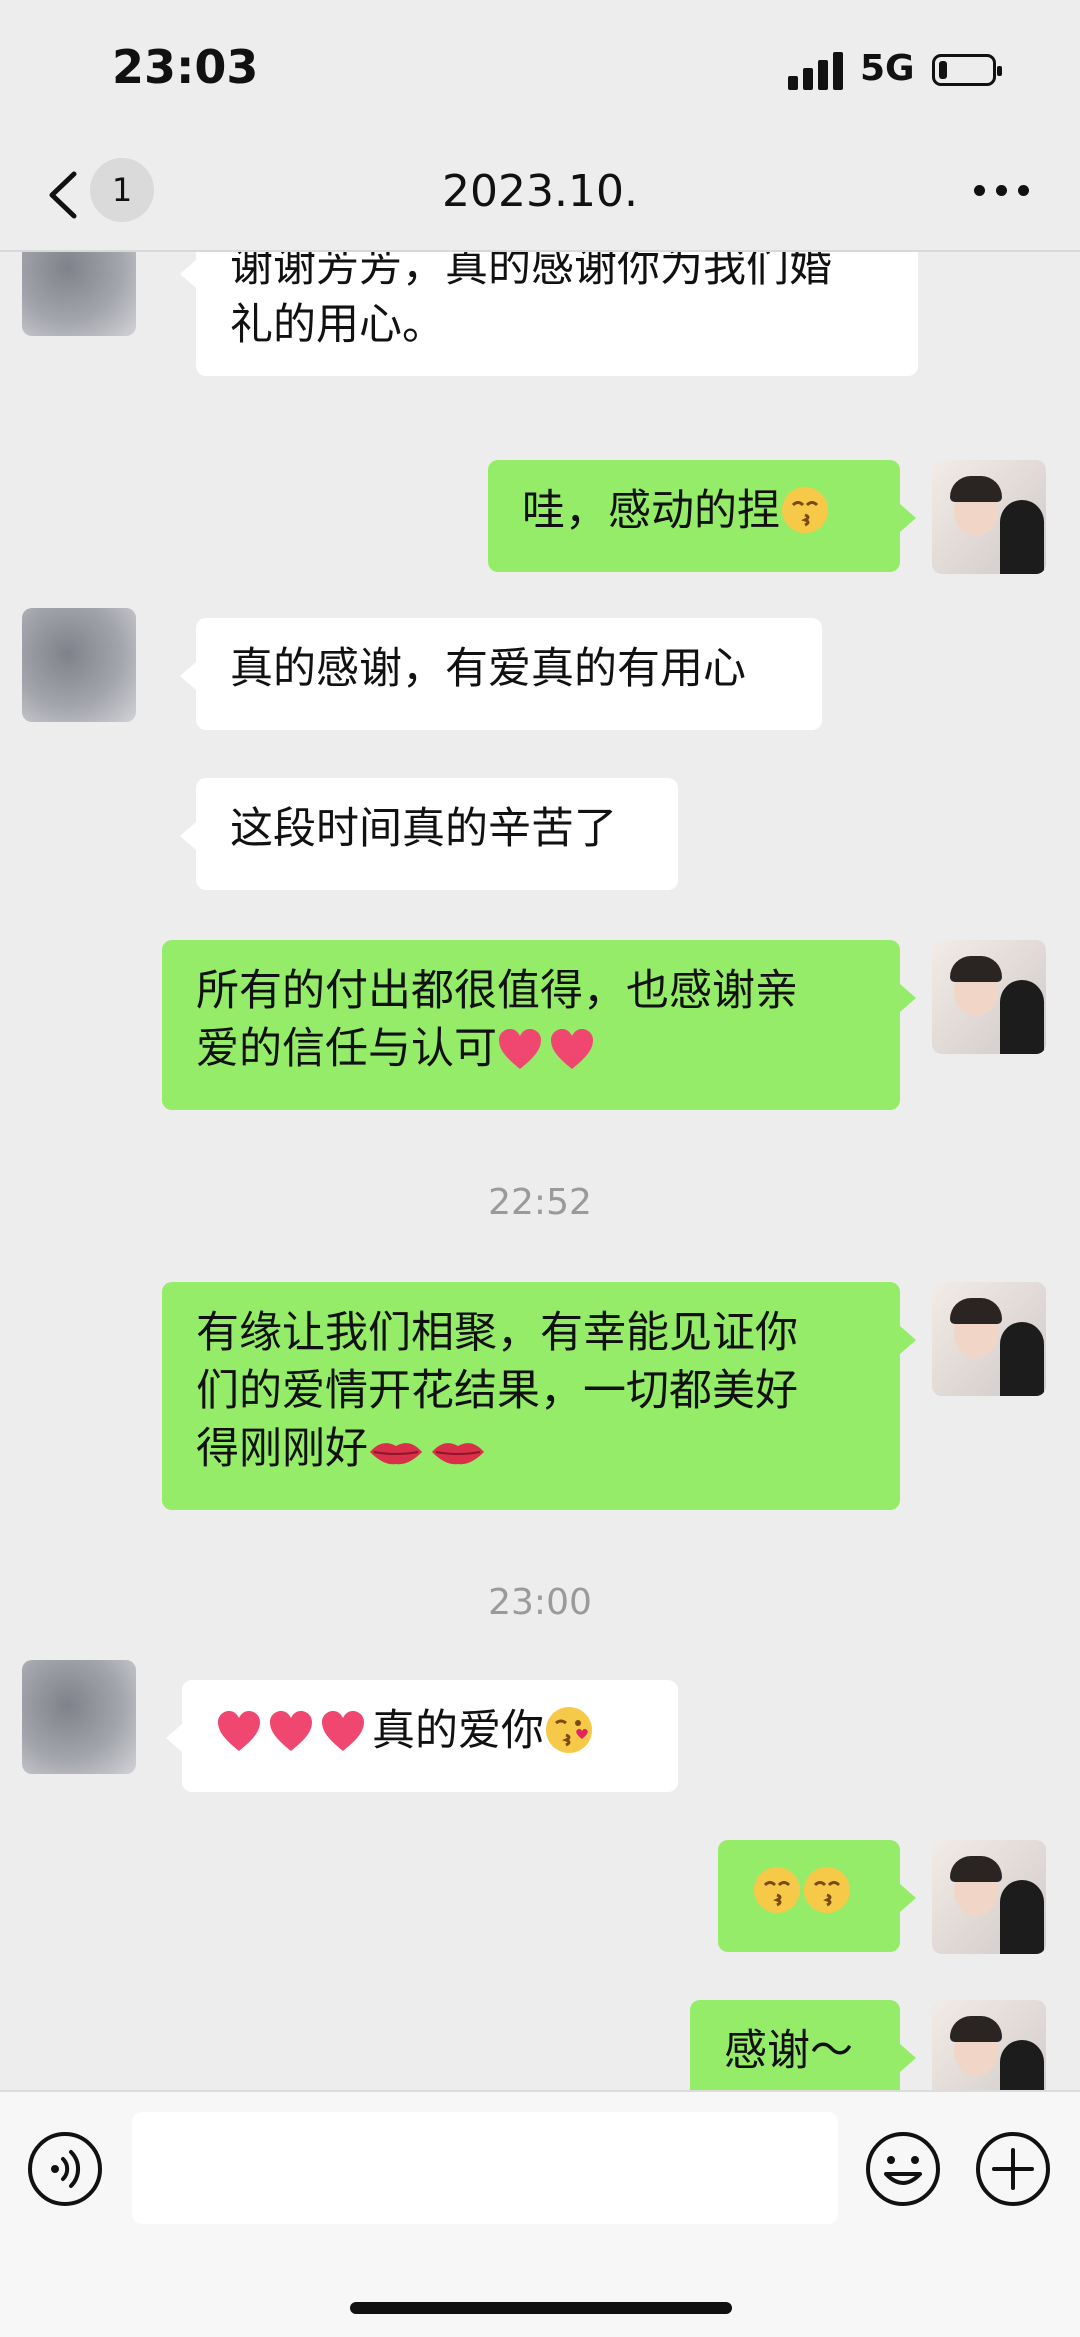 The height and width of the screenshot is (2337, 1080). Describe the element at coordinates (569, 1730) in the screenshot. I see `face-blowing-kiss-icon` at that location.